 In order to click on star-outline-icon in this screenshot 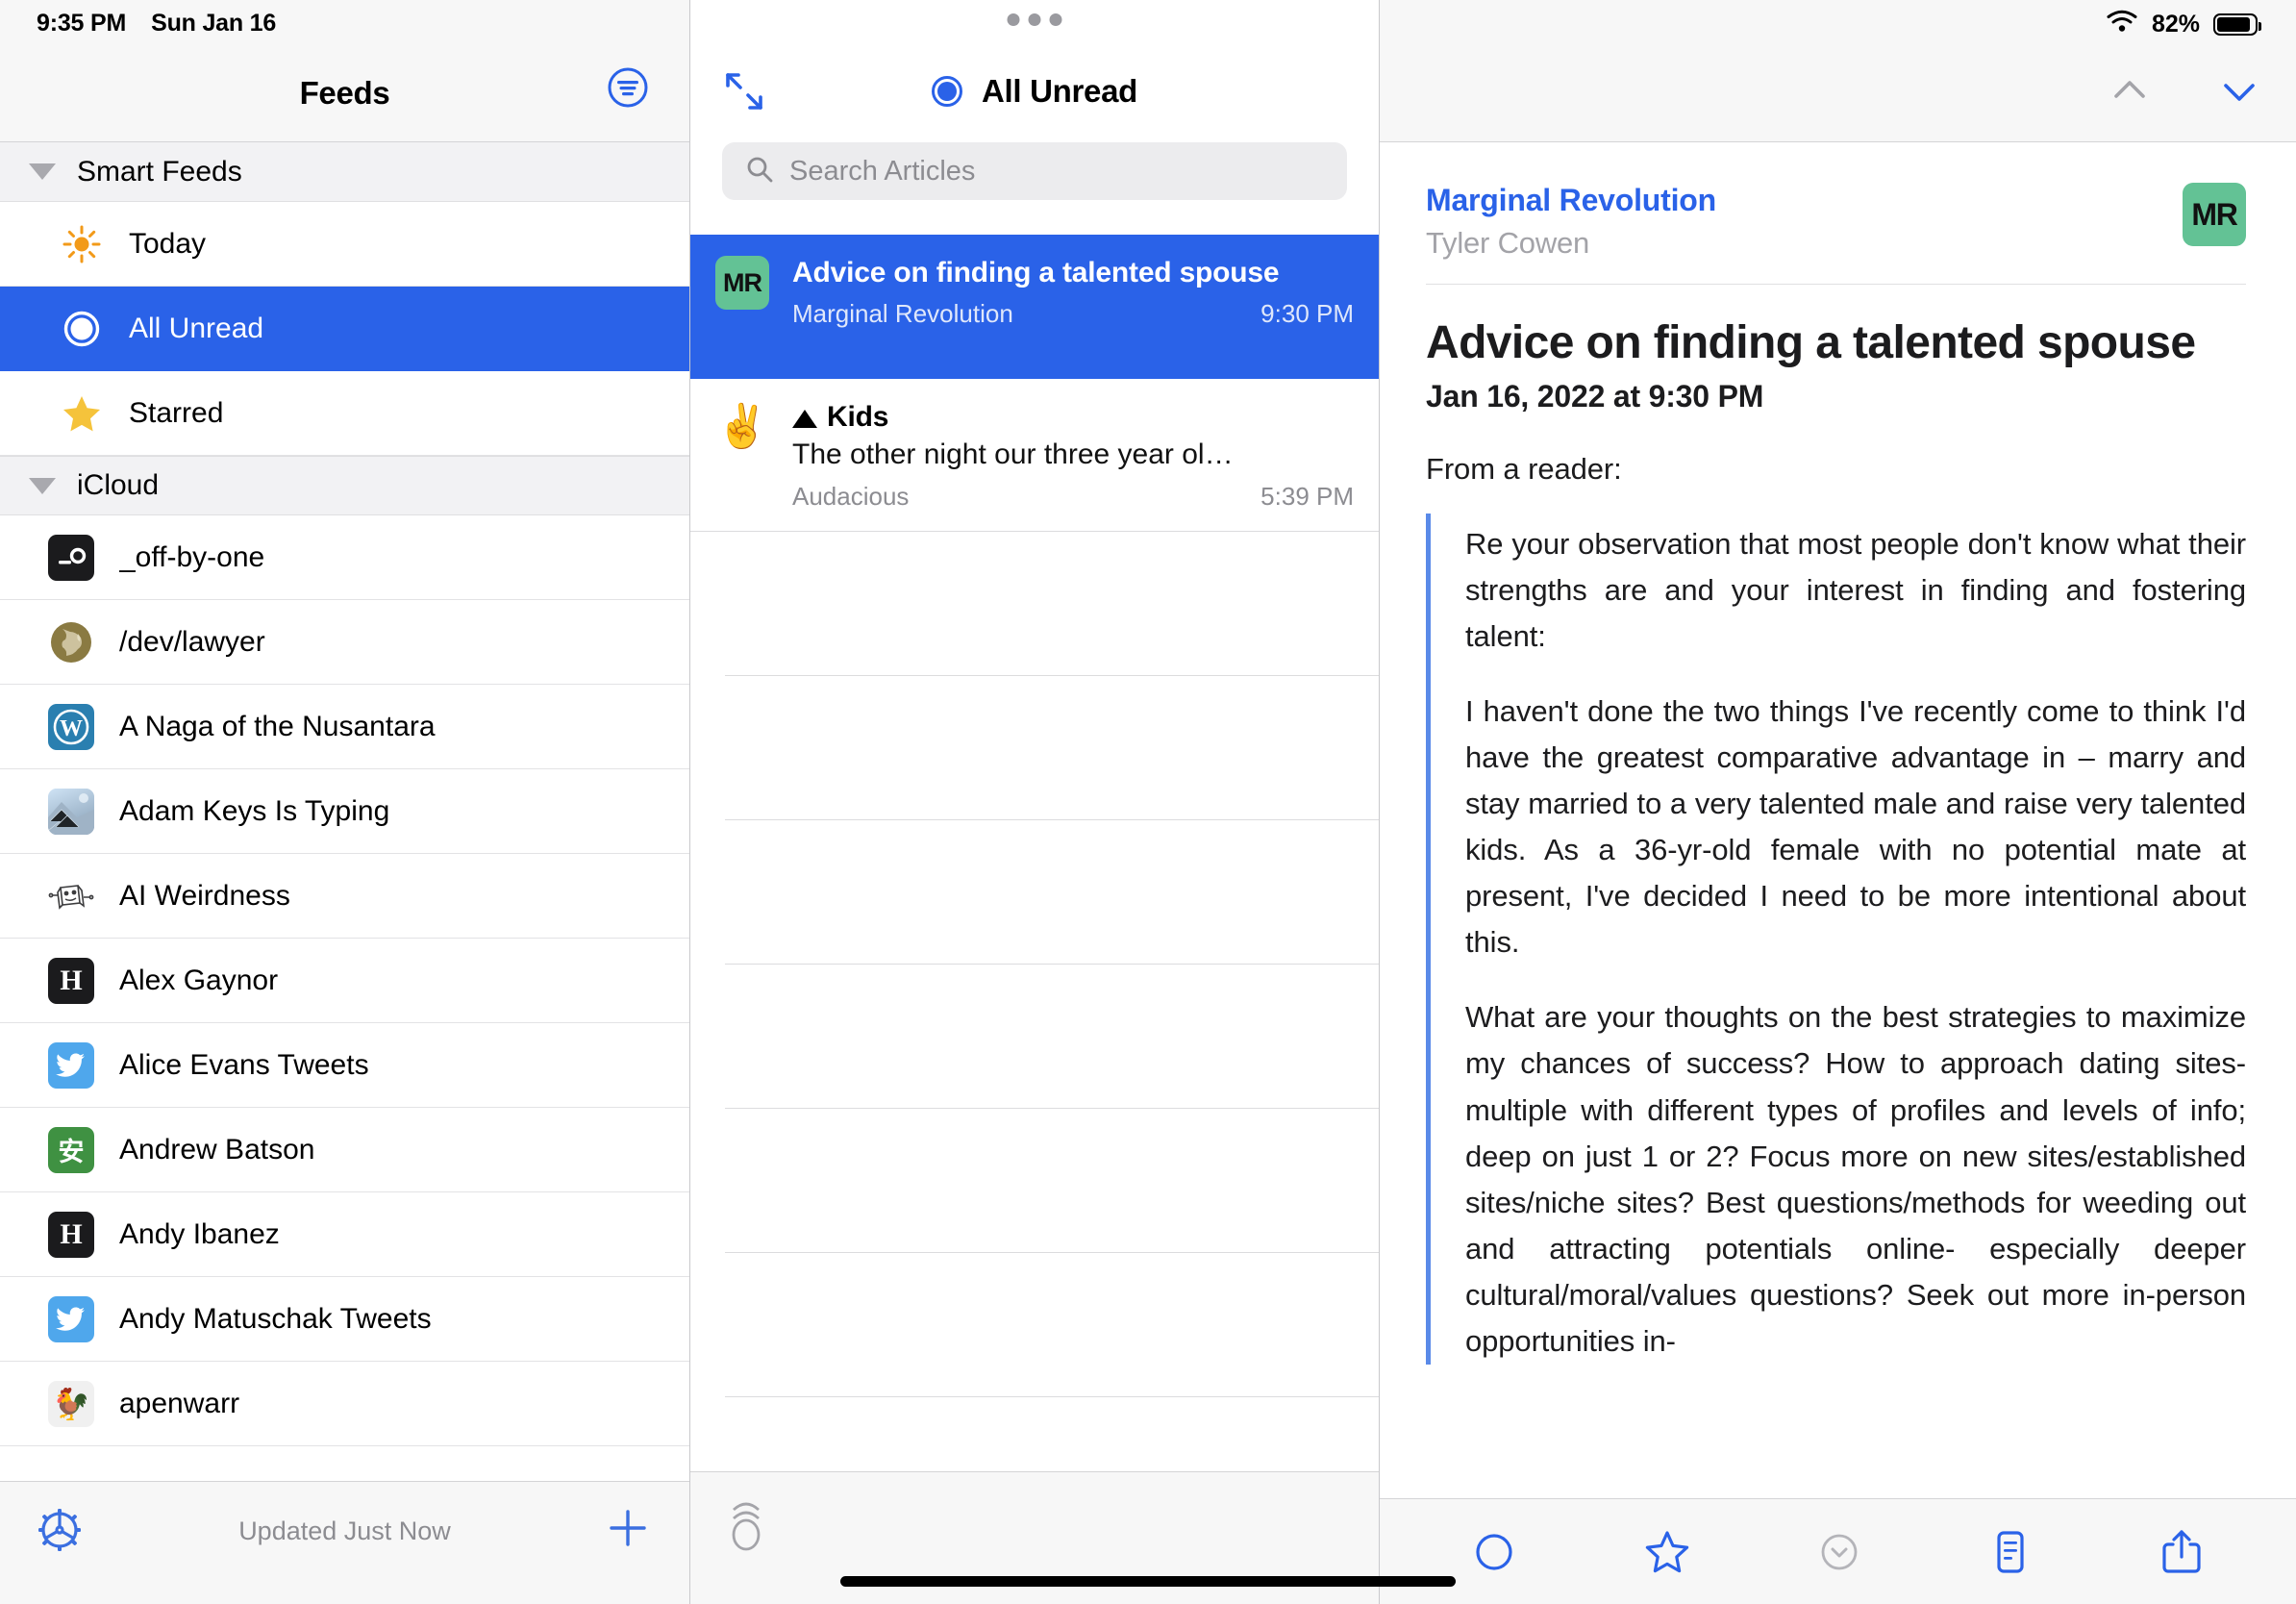, I will do `click(1667, 1552)`.